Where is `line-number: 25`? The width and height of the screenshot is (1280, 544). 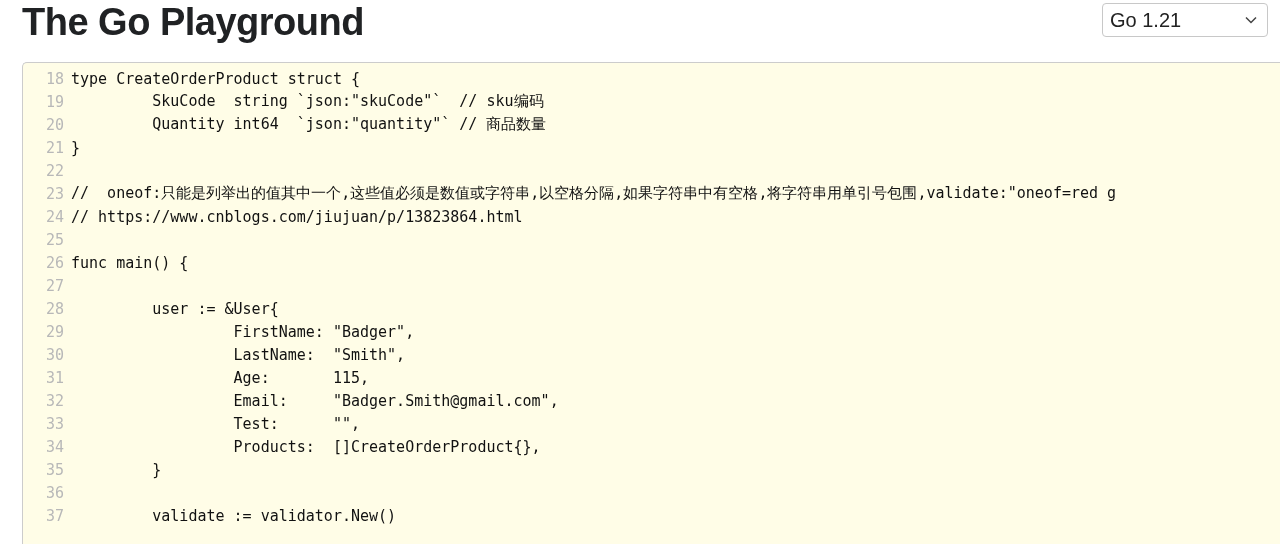
line-number: 25 is located at coordinates (54, 239).